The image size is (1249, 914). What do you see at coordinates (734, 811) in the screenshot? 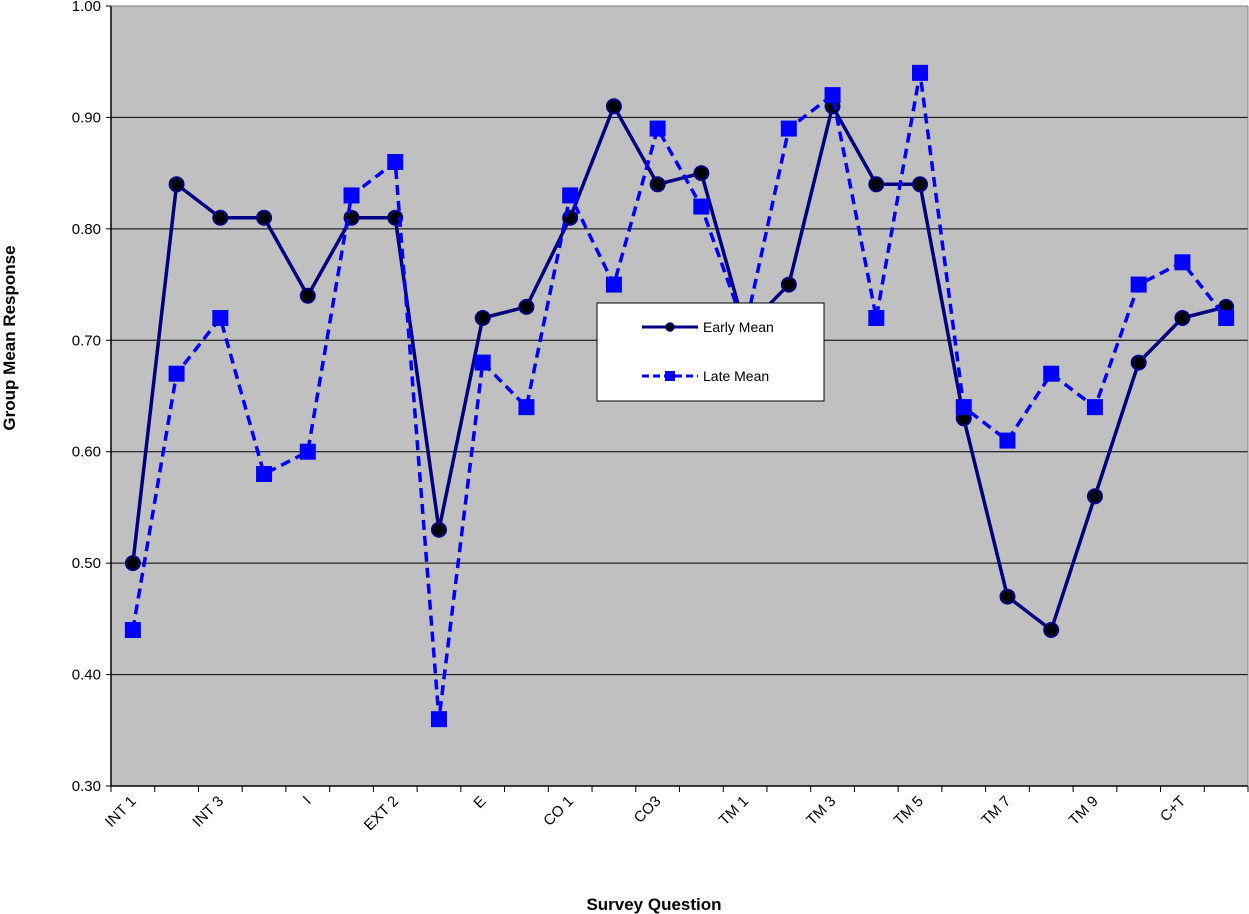
I see `x-tick-label: TM 1` at bounding box center [734, 811].